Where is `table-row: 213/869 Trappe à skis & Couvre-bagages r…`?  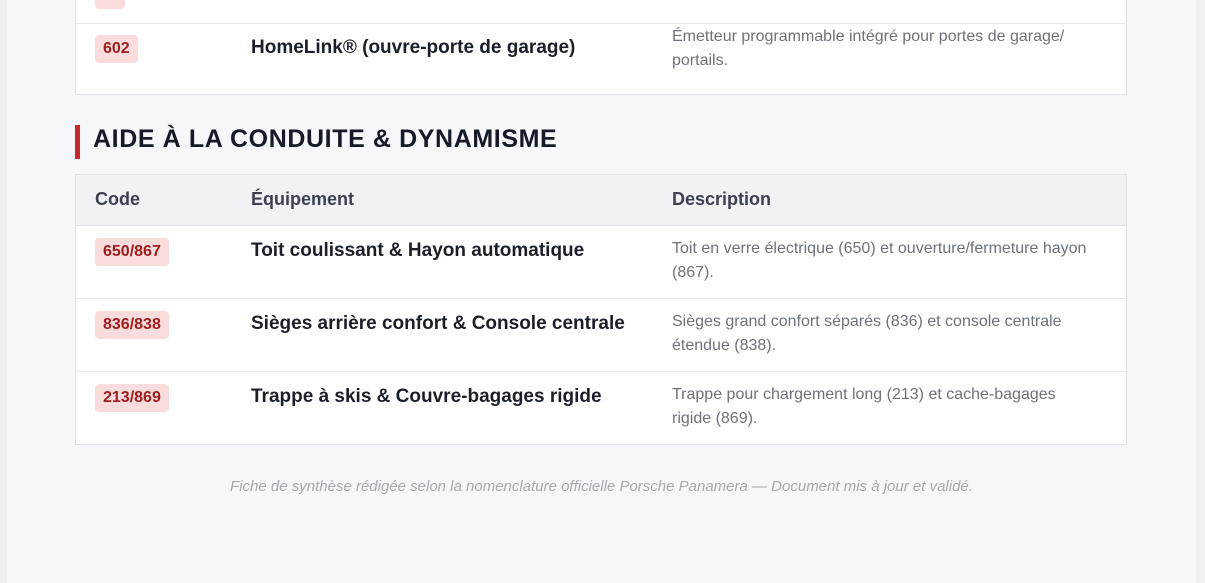 table-row: 213/869 Trappe à skis & Couvre-bagages r… is located at coordinates (601, 408).